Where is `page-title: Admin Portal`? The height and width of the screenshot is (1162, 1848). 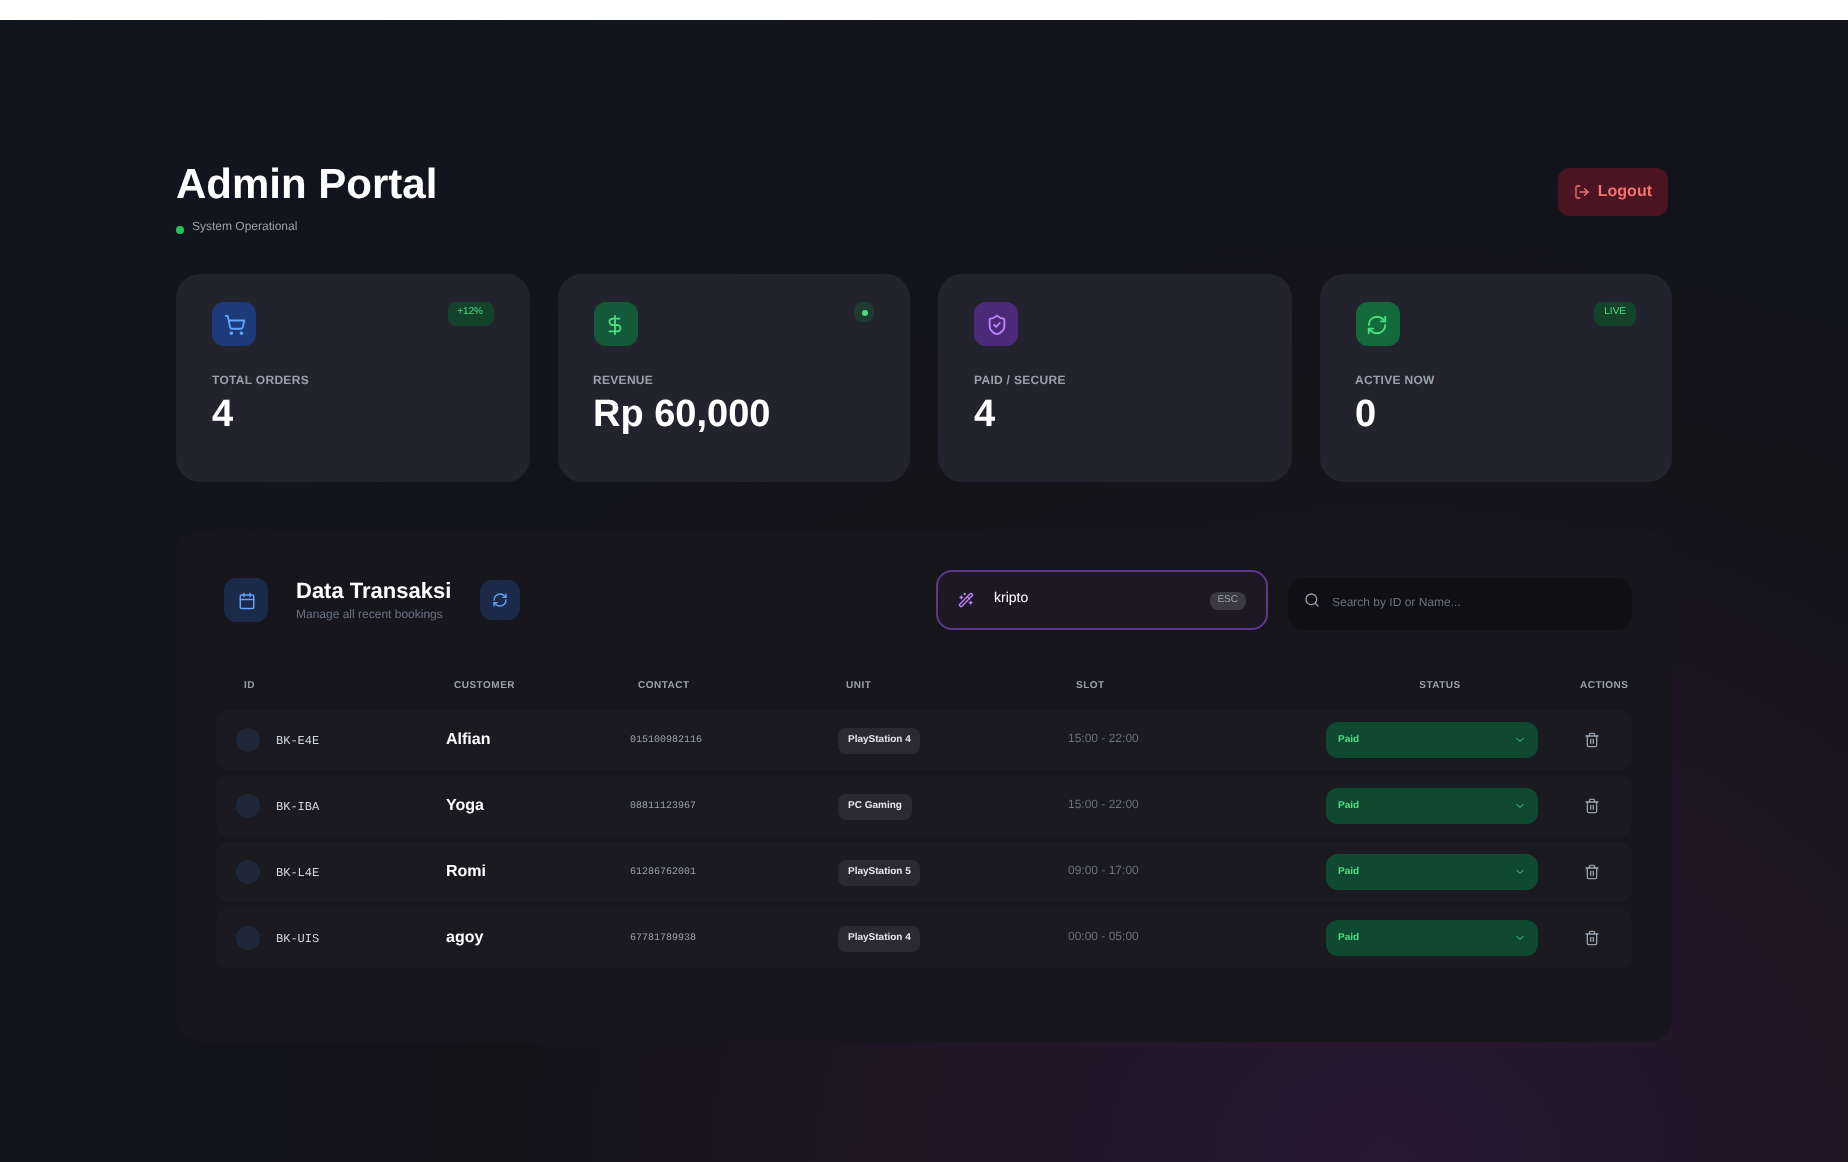 page-title: Admin Portal is located at coordinates (307, 186).